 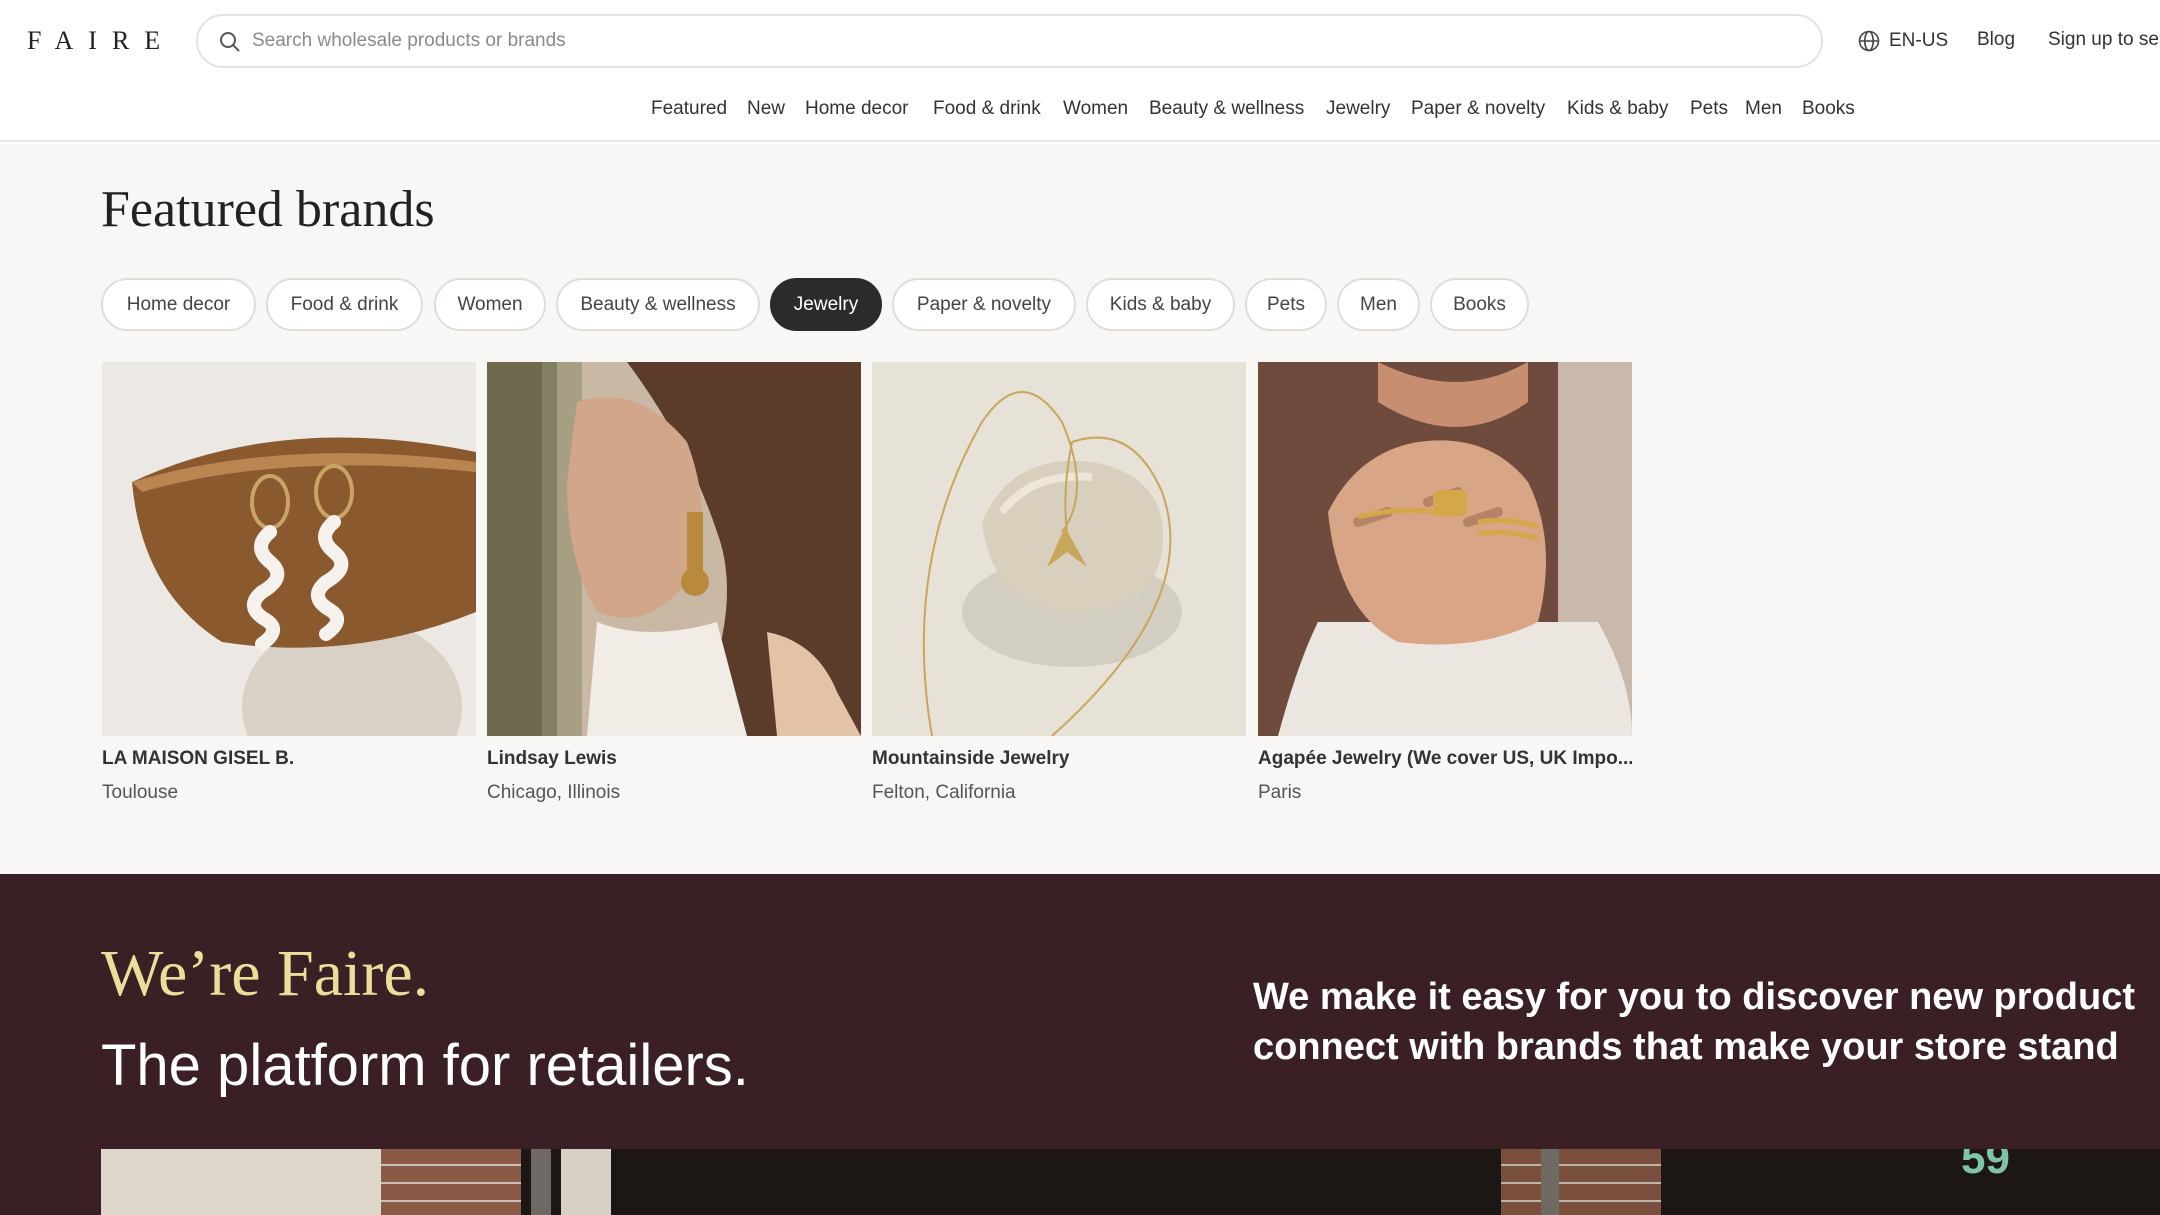 I want to click on nav-item-kids-baby: Kids & baby, so click(x=1617, y=109).